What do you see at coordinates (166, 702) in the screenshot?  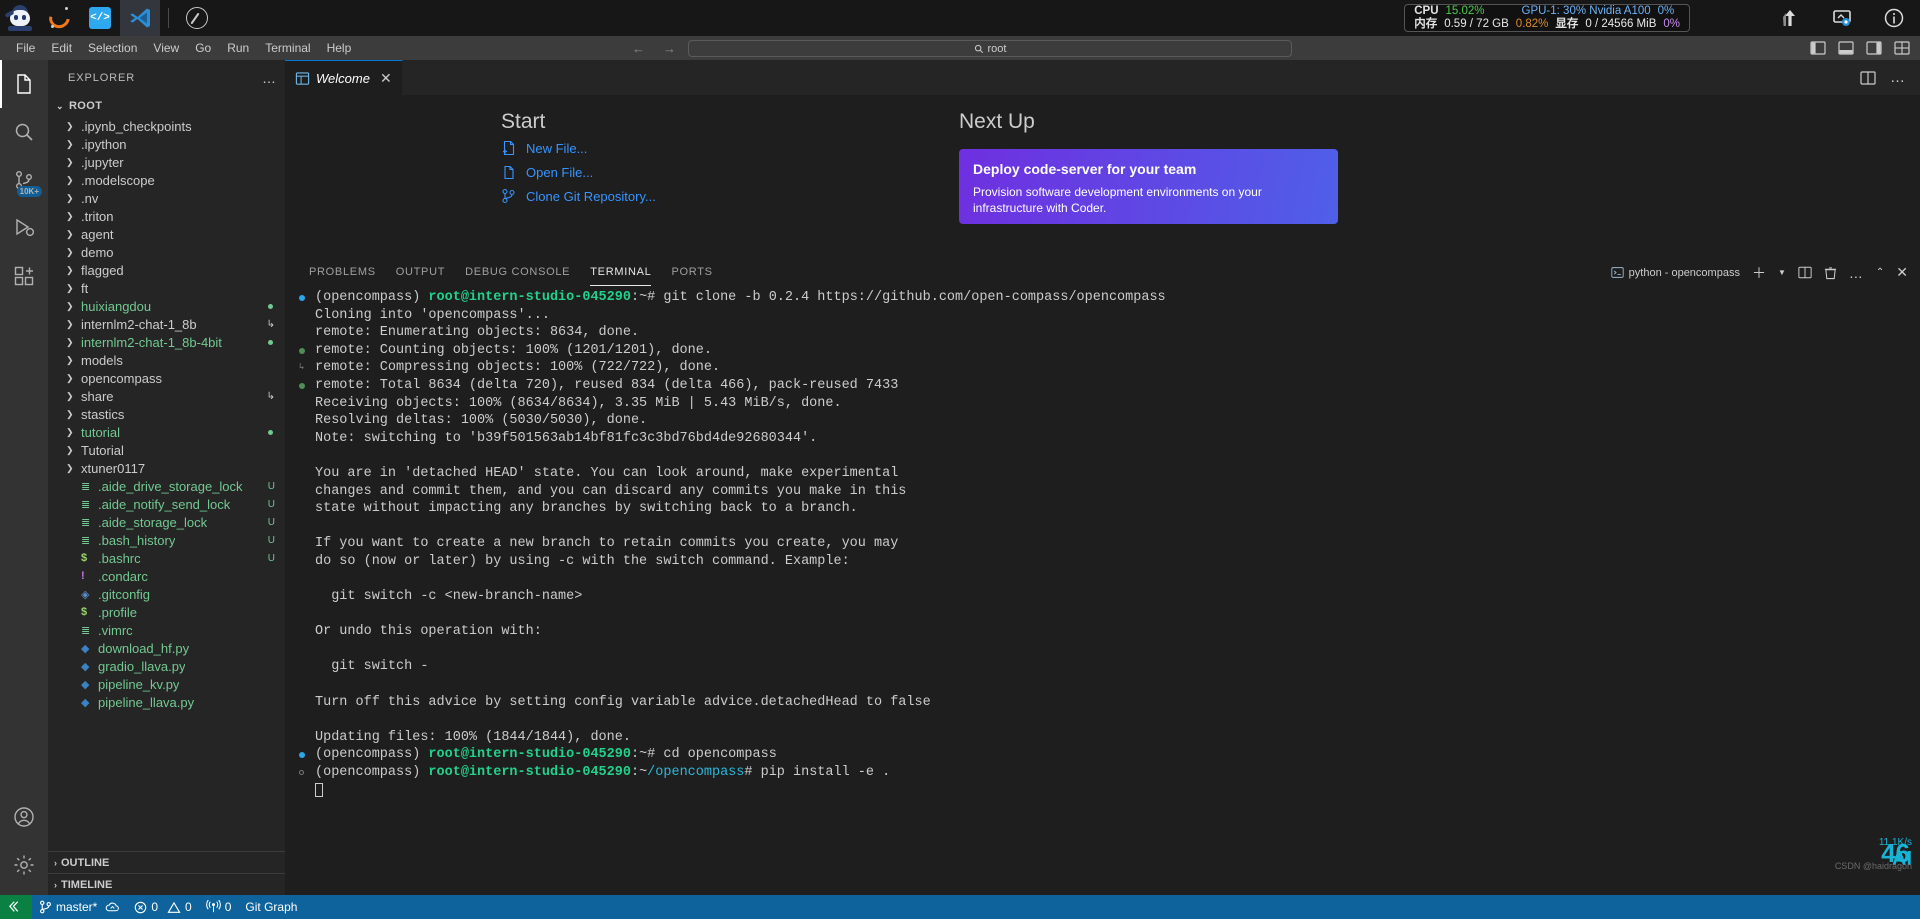 I see `file-tree-item: ◆ pipeline_llava.py` at bounding box center [166, 702].